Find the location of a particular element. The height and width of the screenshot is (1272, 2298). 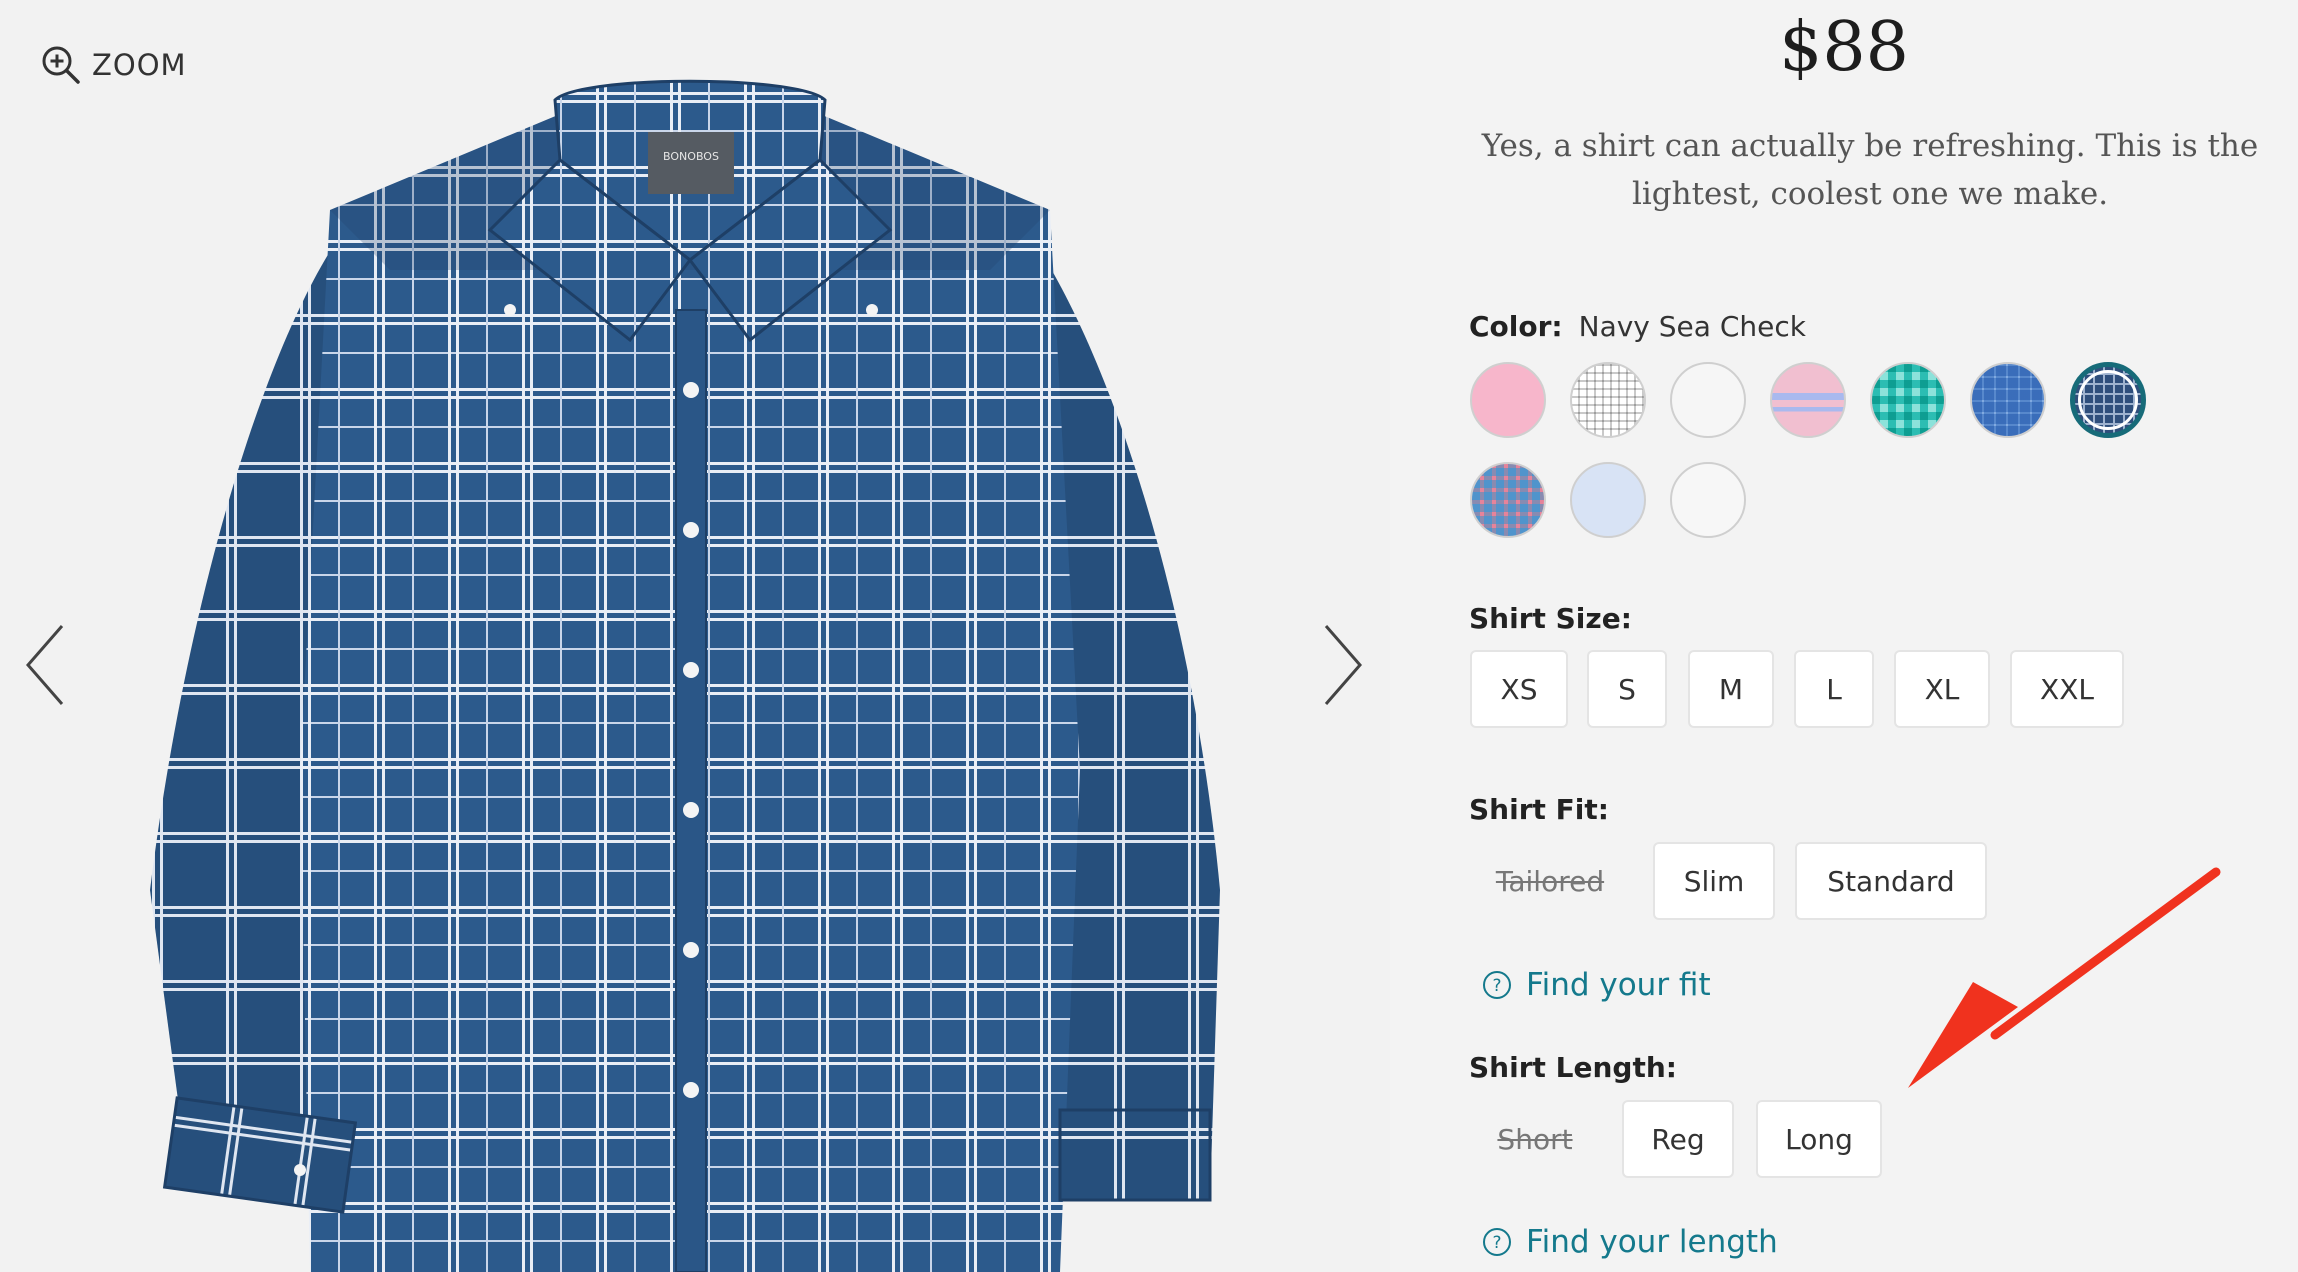

size-option-xs: XS is located at coordinates (1519, 689).